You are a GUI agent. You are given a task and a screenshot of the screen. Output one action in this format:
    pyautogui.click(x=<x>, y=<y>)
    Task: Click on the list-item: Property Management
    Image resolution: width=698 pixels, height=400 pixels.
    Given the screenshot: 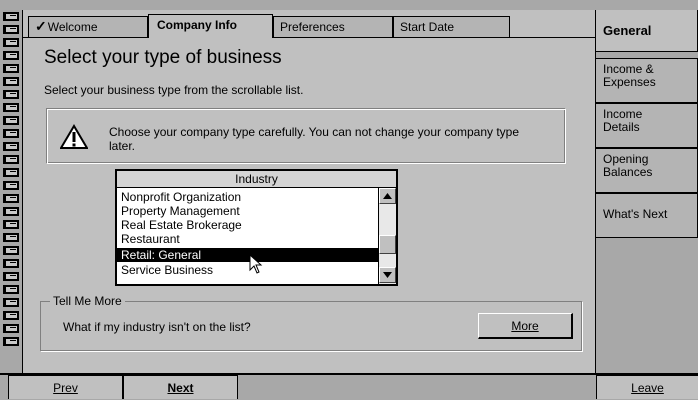 What is the action you would take?
    pyautogui.click(x=249, y=211)
    